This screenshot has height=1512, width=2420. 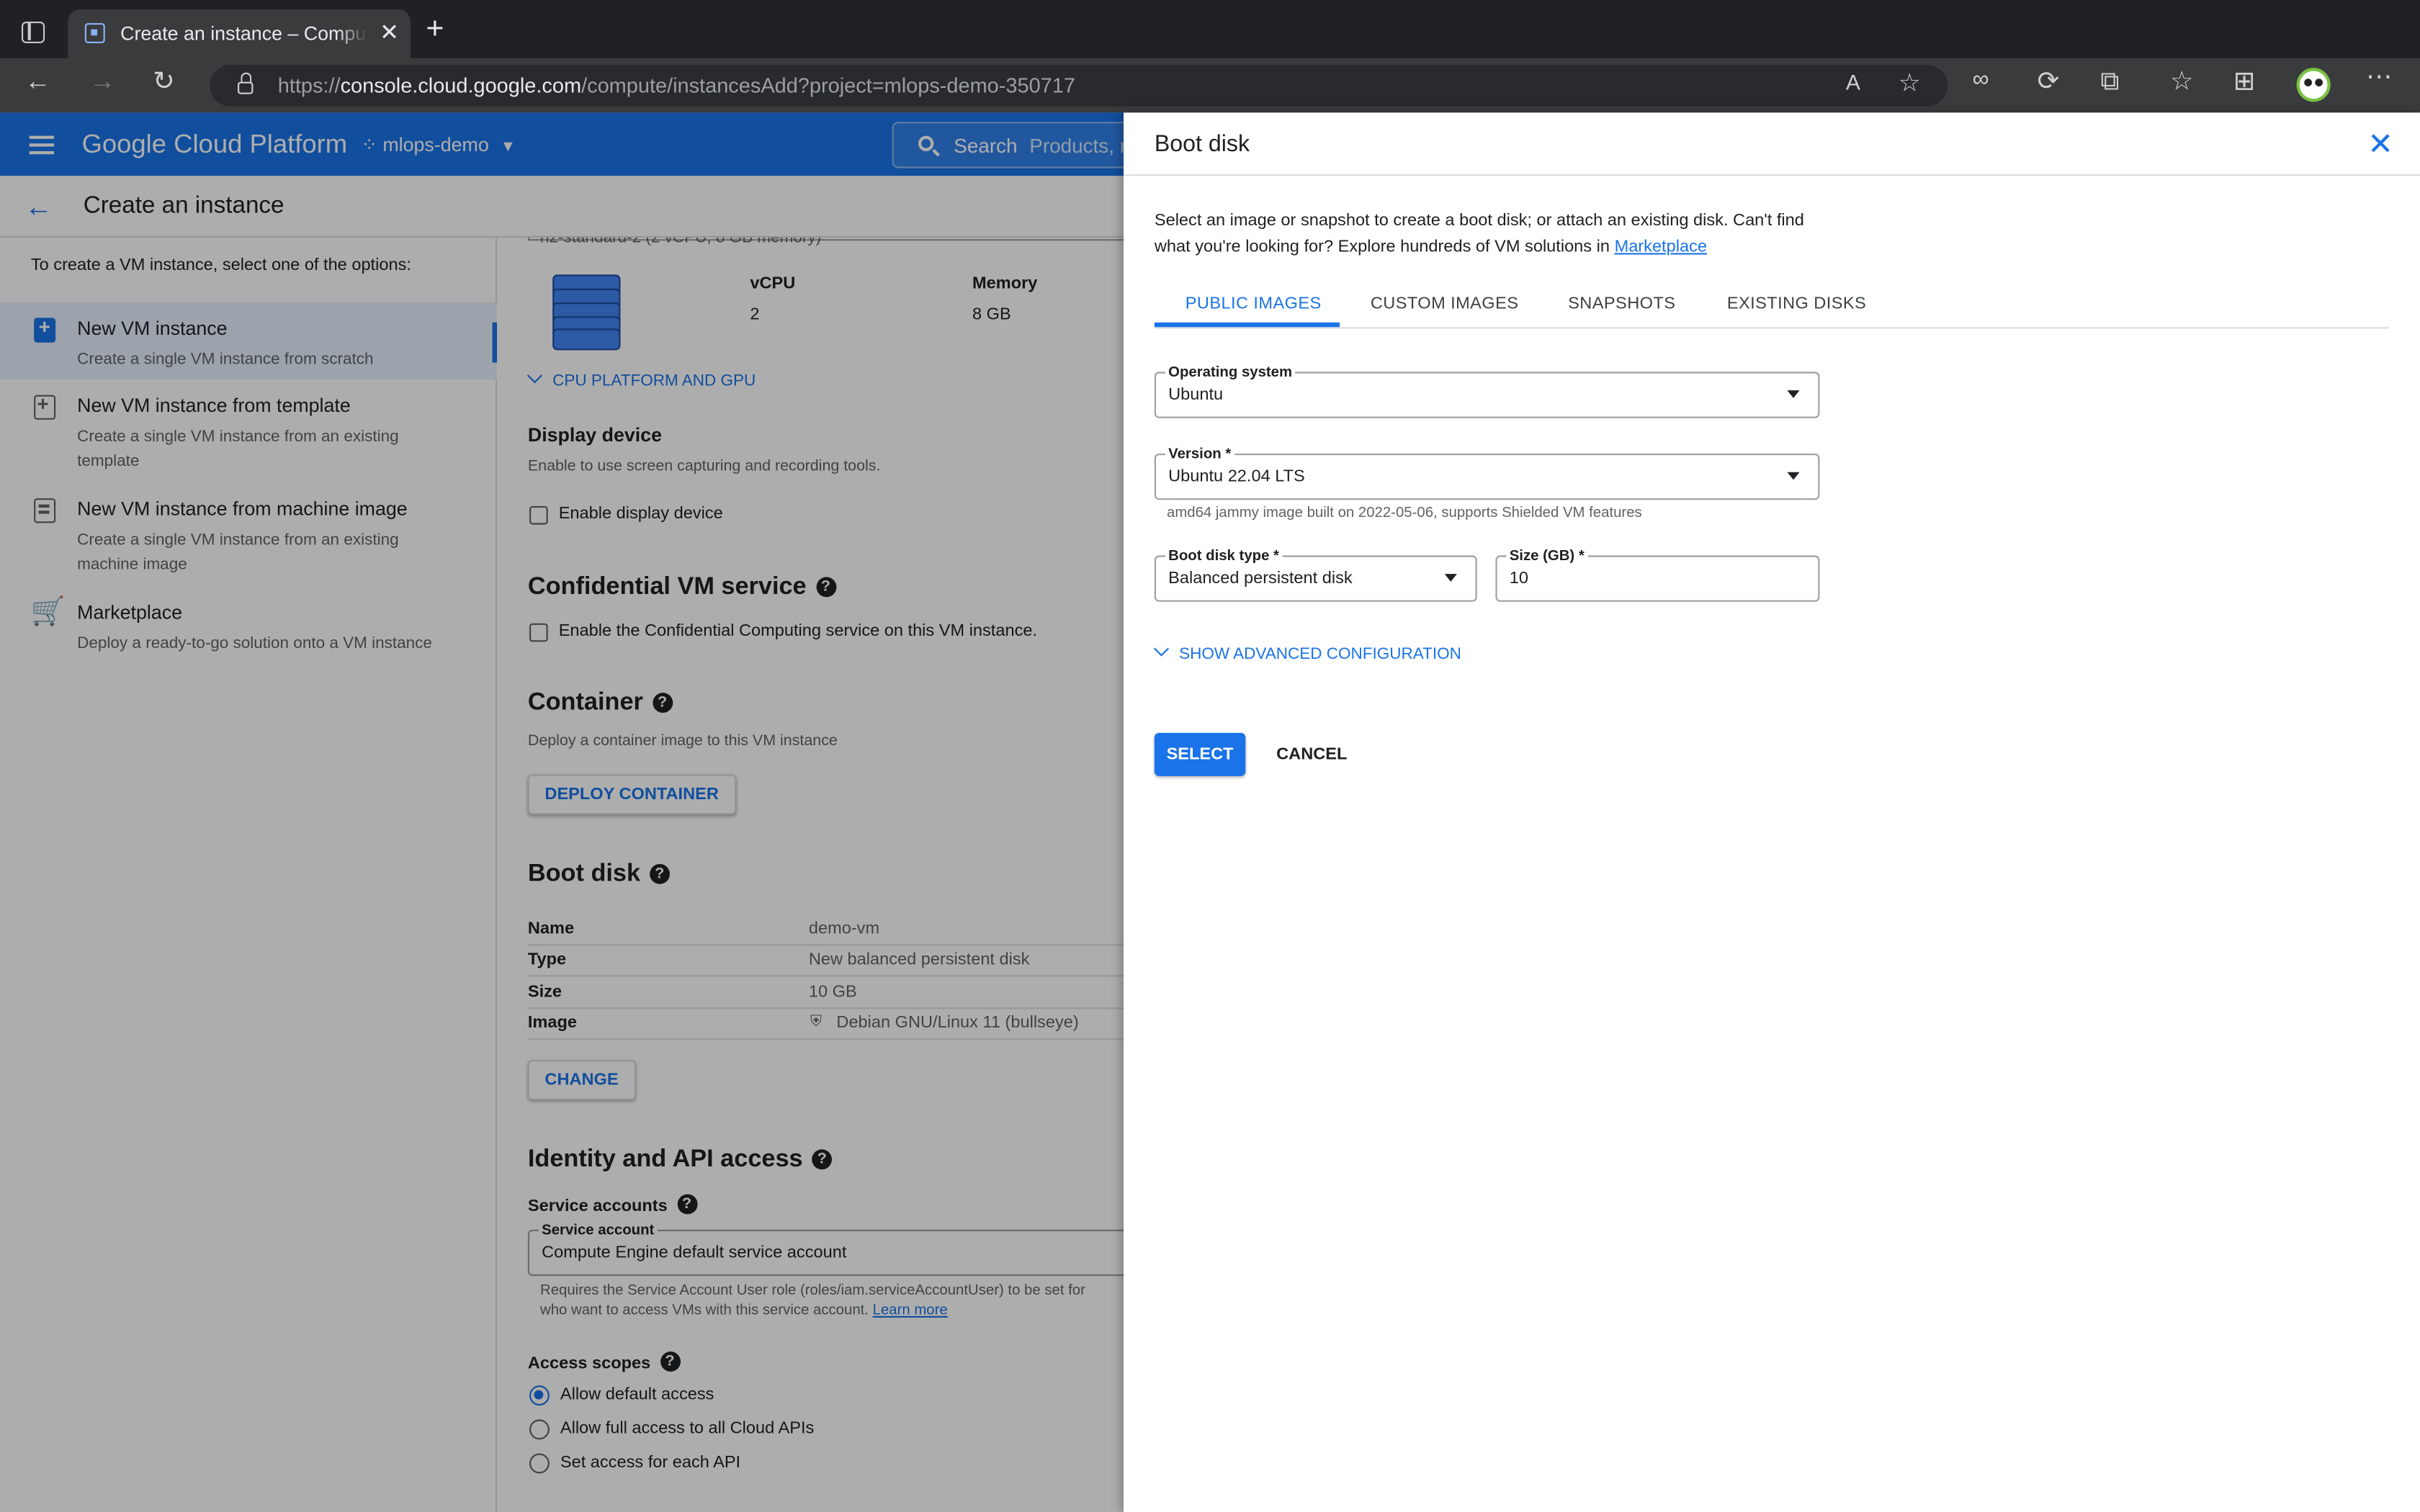 What do you see at coordinates (1260, 578) in the screenshot?
I see `field-value: Balanced persistent disk` at bounding box center [1260, 578].